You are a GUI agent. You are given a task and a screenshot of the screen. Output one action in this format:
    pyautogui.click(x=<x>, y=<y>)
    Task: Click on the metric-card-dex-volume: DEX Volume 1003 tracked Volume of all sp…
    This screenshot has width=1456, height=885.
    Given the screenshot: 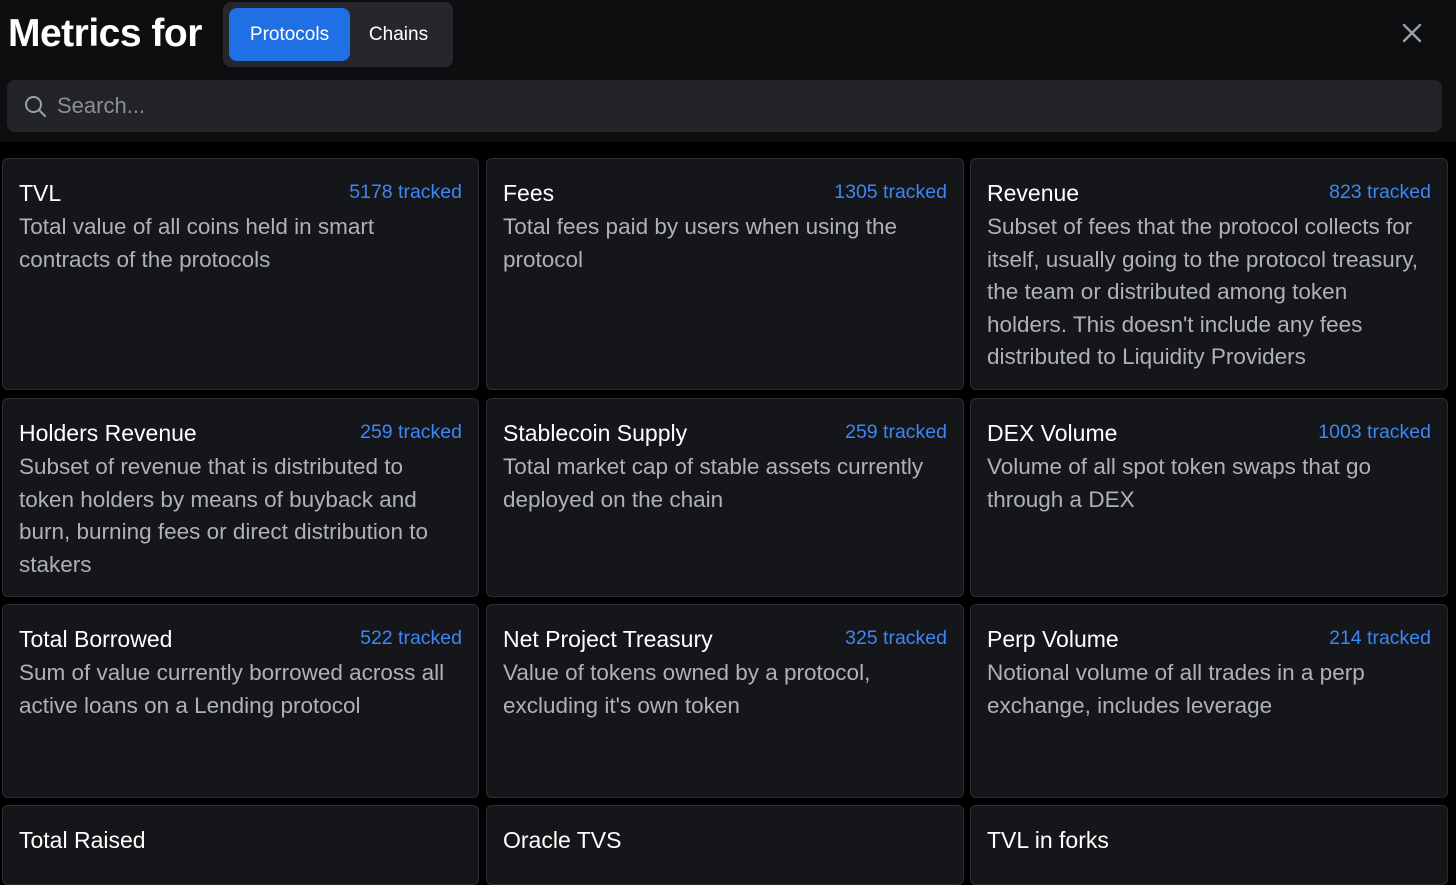 What is the action you would take?
    pyautogui.click(x=1209, y=497)
    